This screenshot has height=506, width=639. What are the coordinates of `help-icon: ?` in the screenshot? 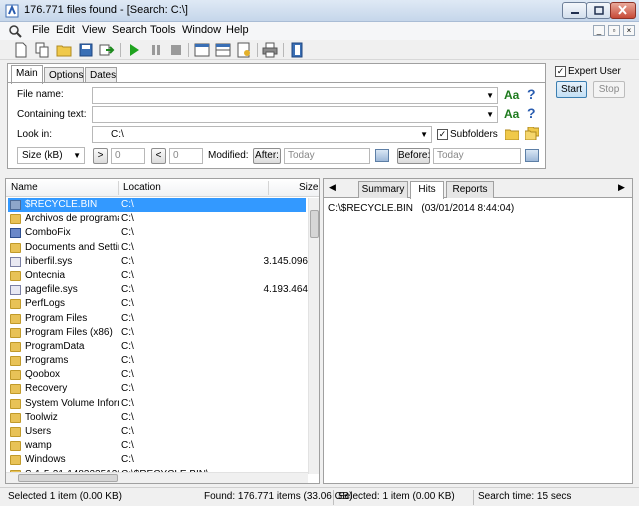 It's located at (531, 113).